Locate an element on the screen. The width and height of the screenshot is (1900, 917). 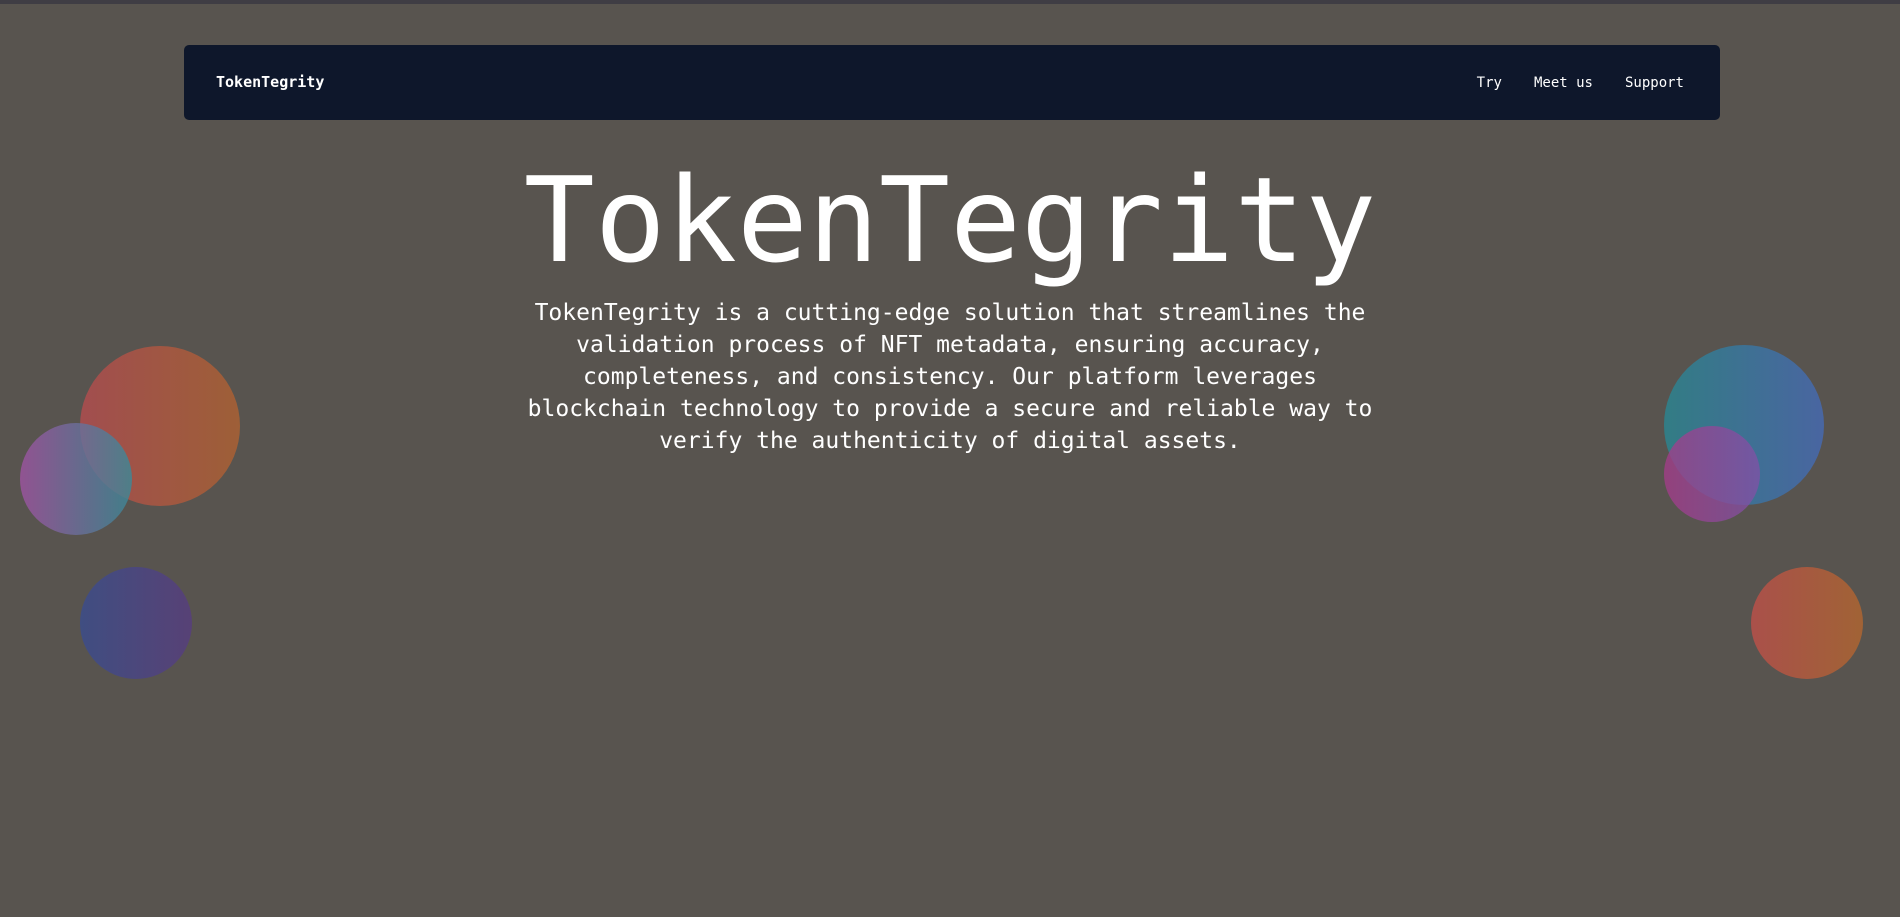
nav-links: Try Meet us Support is located at coordinates (1580, 82).